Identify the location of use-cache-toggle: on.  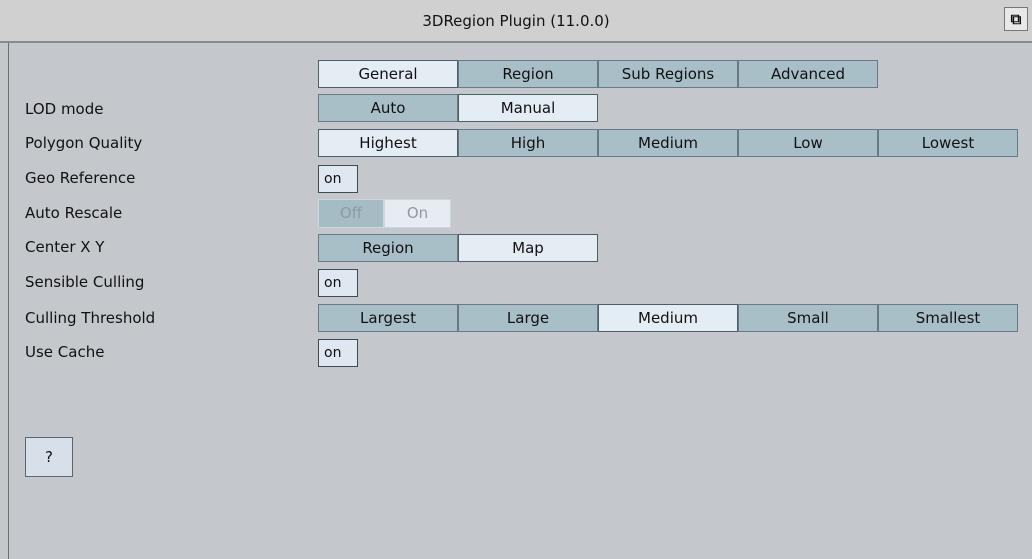
(338, 353).